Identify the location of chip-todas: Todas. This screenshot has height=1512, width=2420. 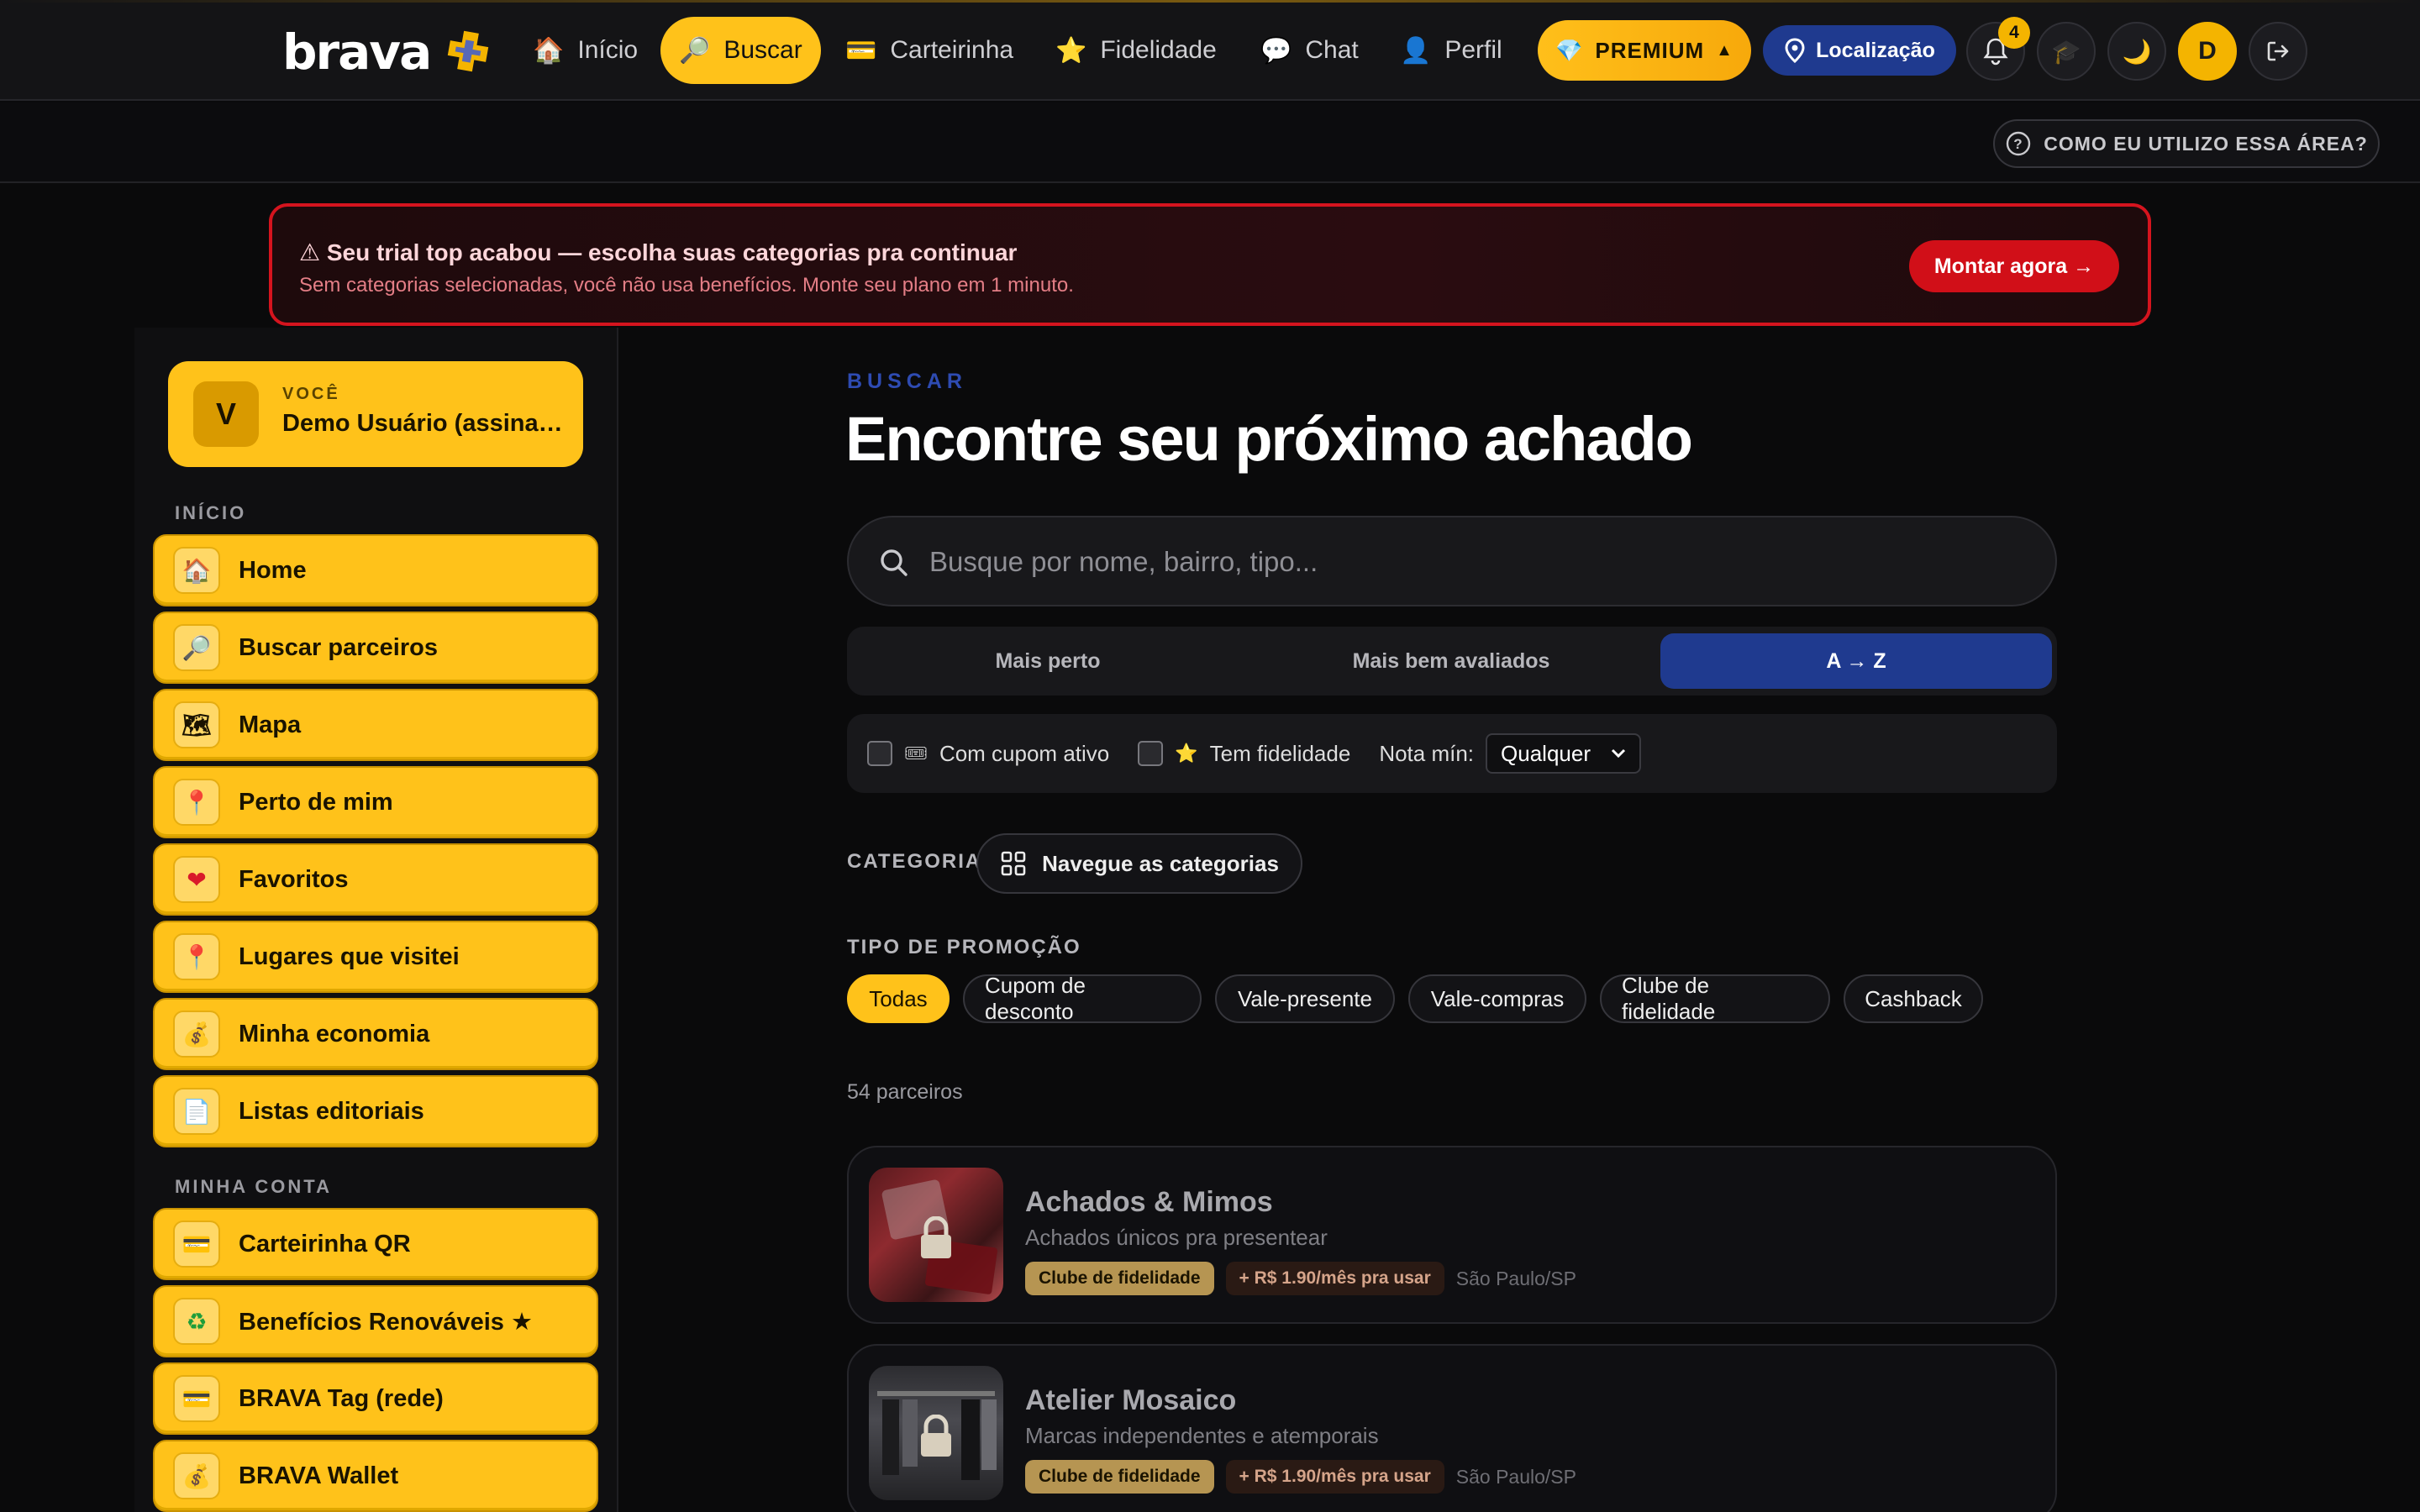
(899, 998).